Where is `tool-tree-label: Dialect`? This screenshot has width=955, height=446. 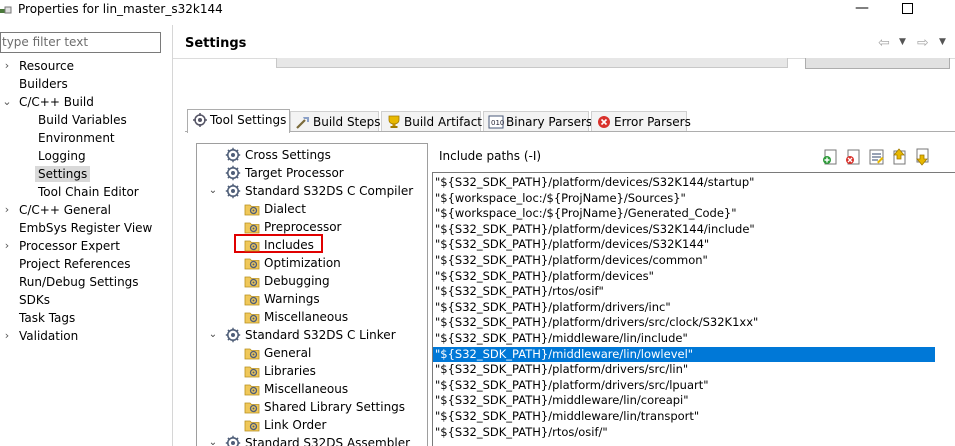
tool-tree-label: Dialect is located at coordinates (285, 209).